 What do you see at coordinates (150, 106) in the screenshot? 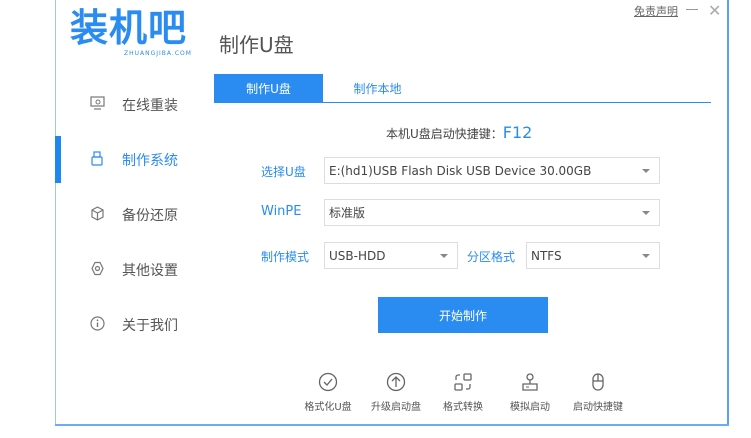
I see `sidebar-item-label: 在线重装` at bounding box center [150, 106].